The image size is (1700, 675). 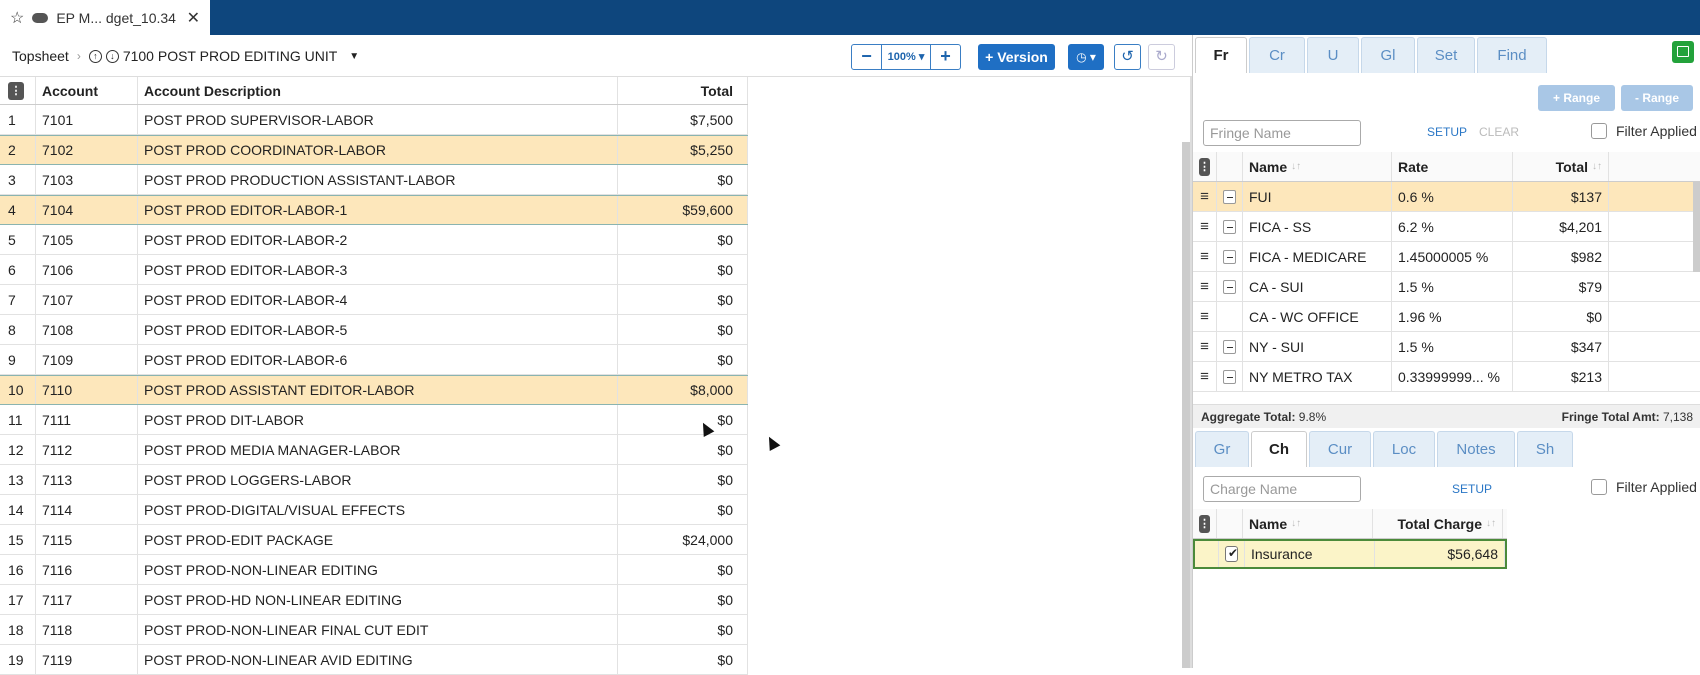 I want to click on total-cell: $8,000, so click(x=683, y=390).